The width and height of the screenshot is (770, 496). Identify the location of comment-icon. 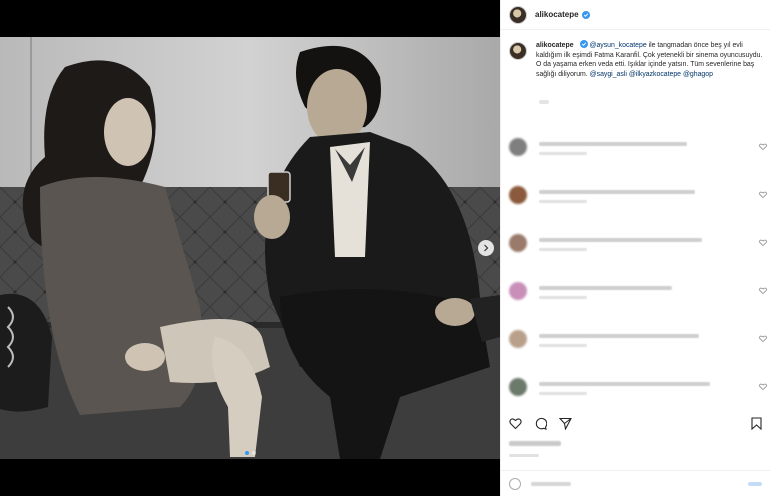
(541, 423).